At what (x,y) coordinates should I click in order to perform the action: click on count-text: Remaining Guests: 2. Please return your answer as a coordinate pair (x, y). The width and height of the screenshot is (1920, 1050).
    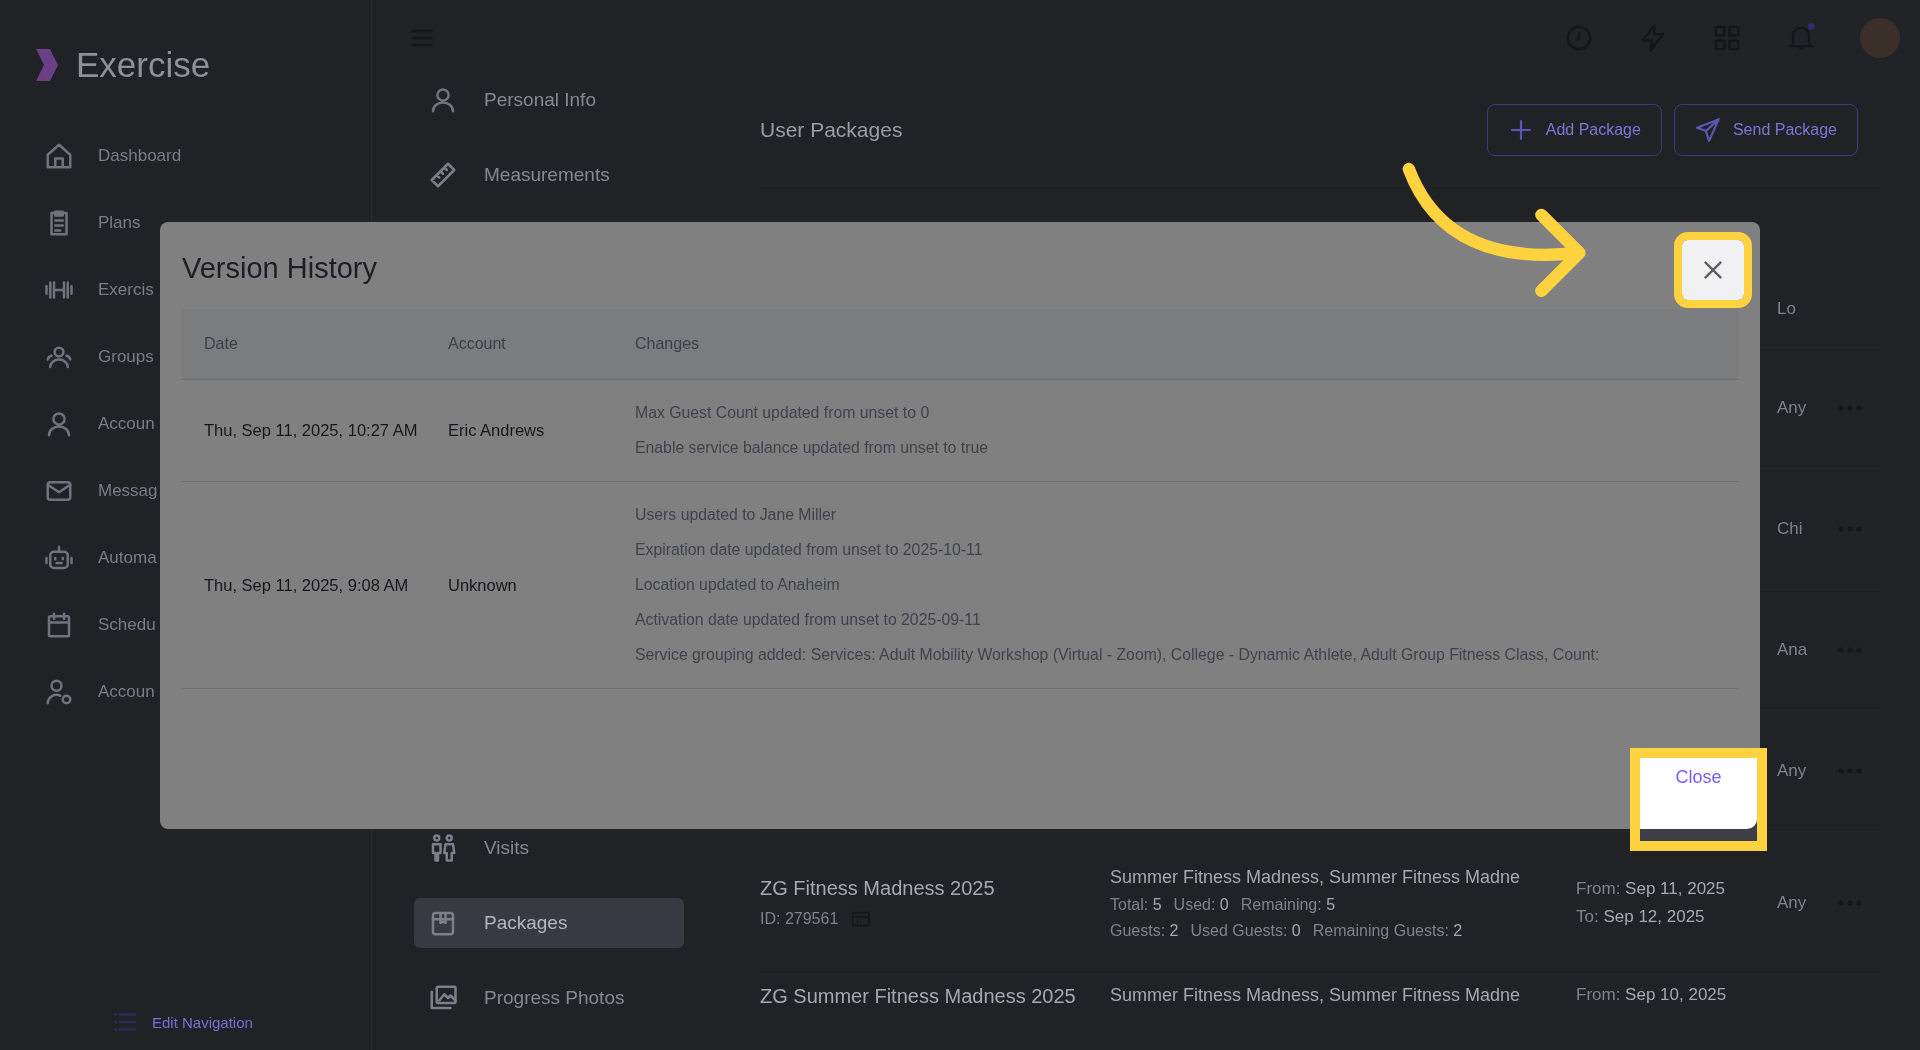
    Looking at the image, I should click on (1387, 930).